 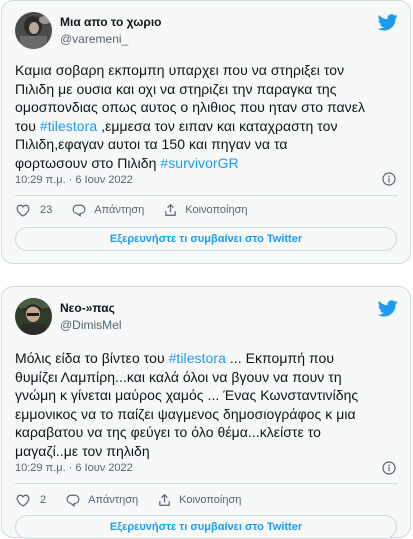 I want to click on tweet-actions: 23 Απάντηση Κοινοποίηση, so click(x=142, y=210).